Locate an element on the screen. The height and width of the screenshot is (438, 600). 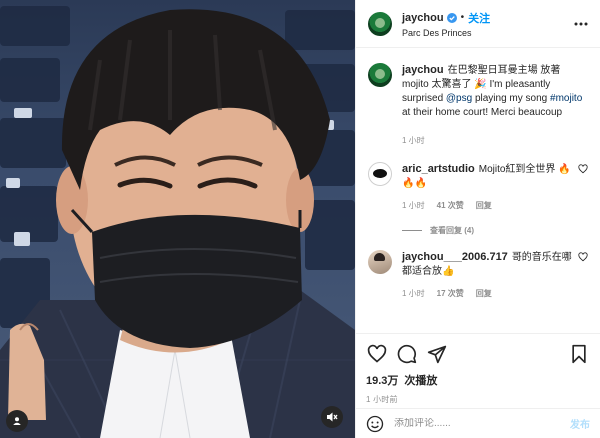
caption-meta: 1 小时 is located at coordinates (495, 141).